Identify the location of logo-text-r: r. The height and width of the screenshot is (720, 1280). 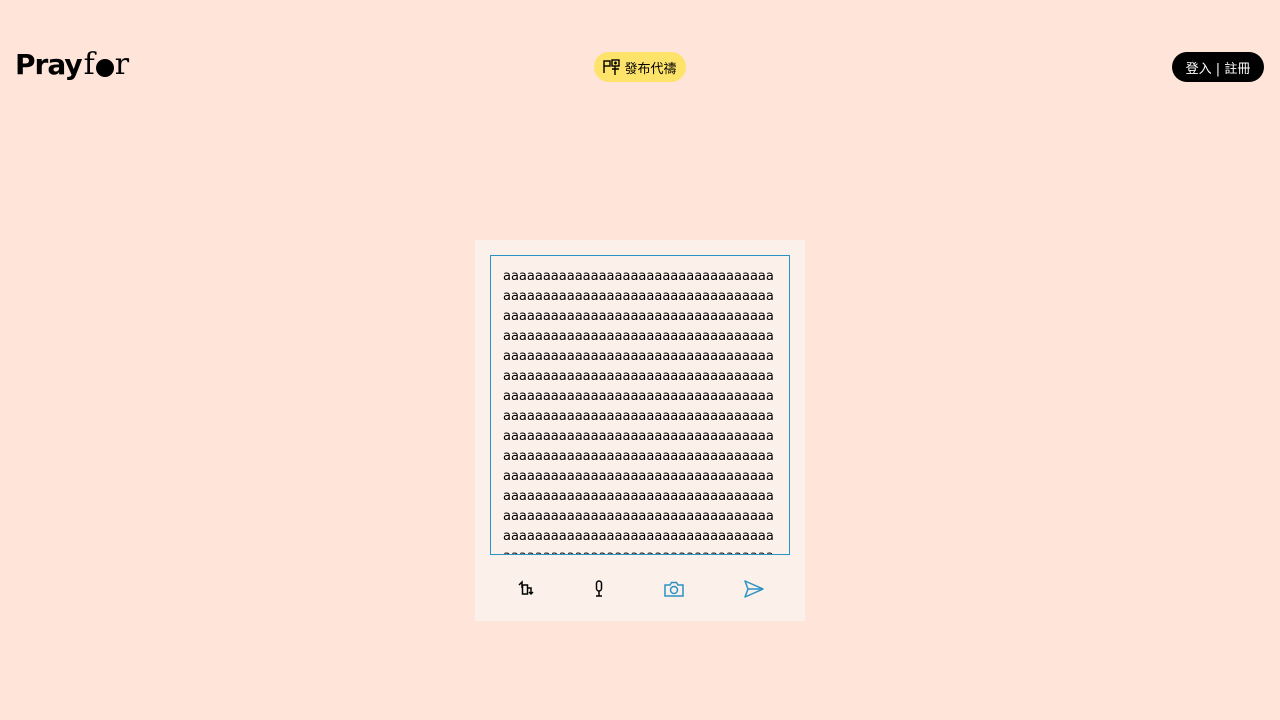
(122, 64).